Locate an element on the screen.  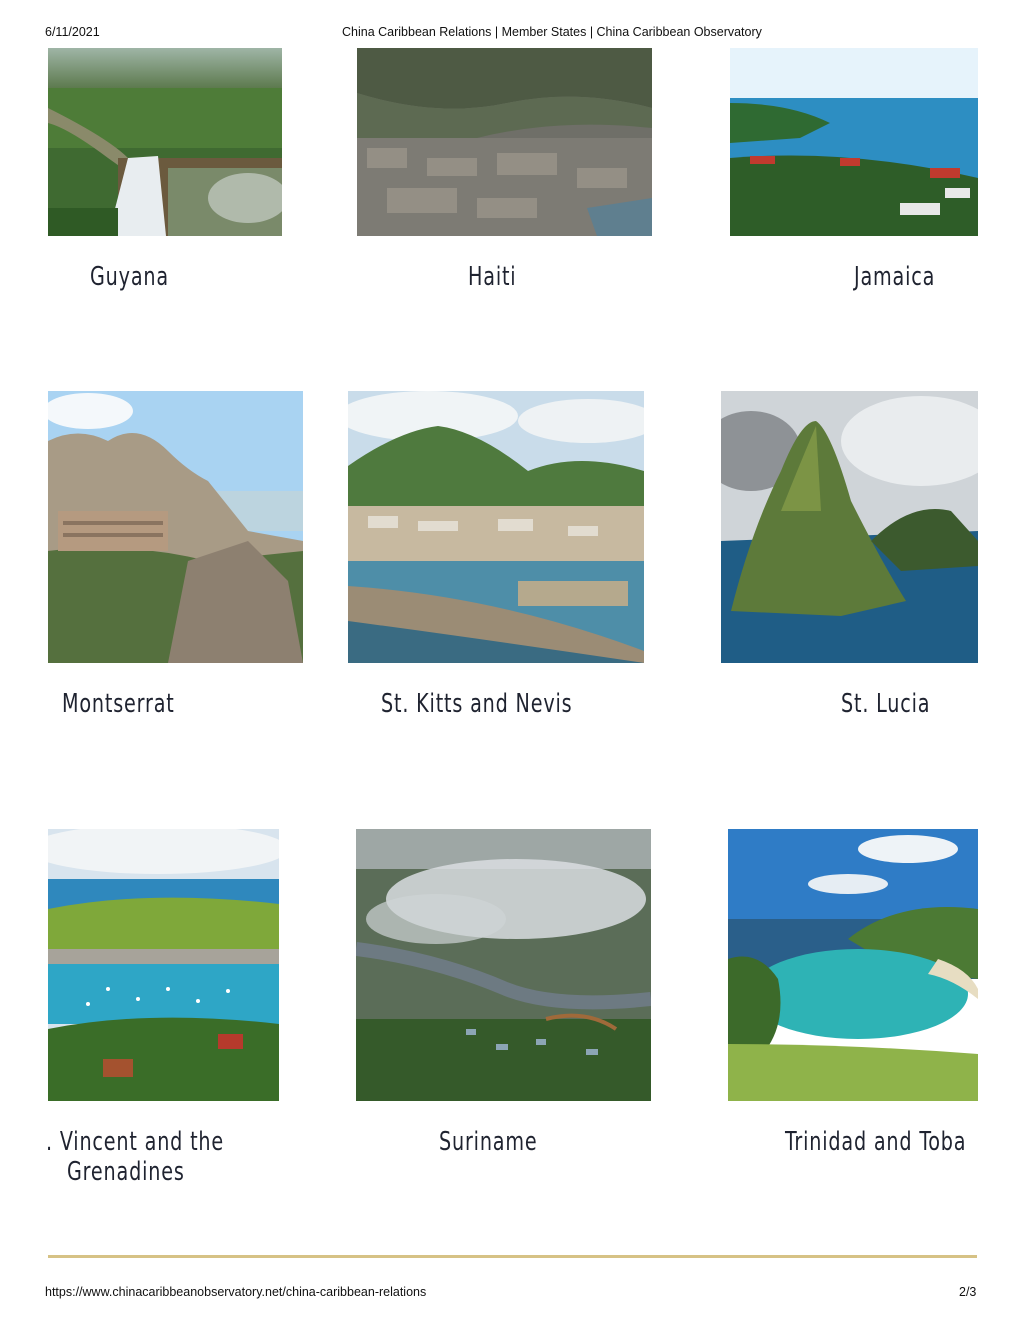
st-lucia-photo is located at coordinates (849, 527).